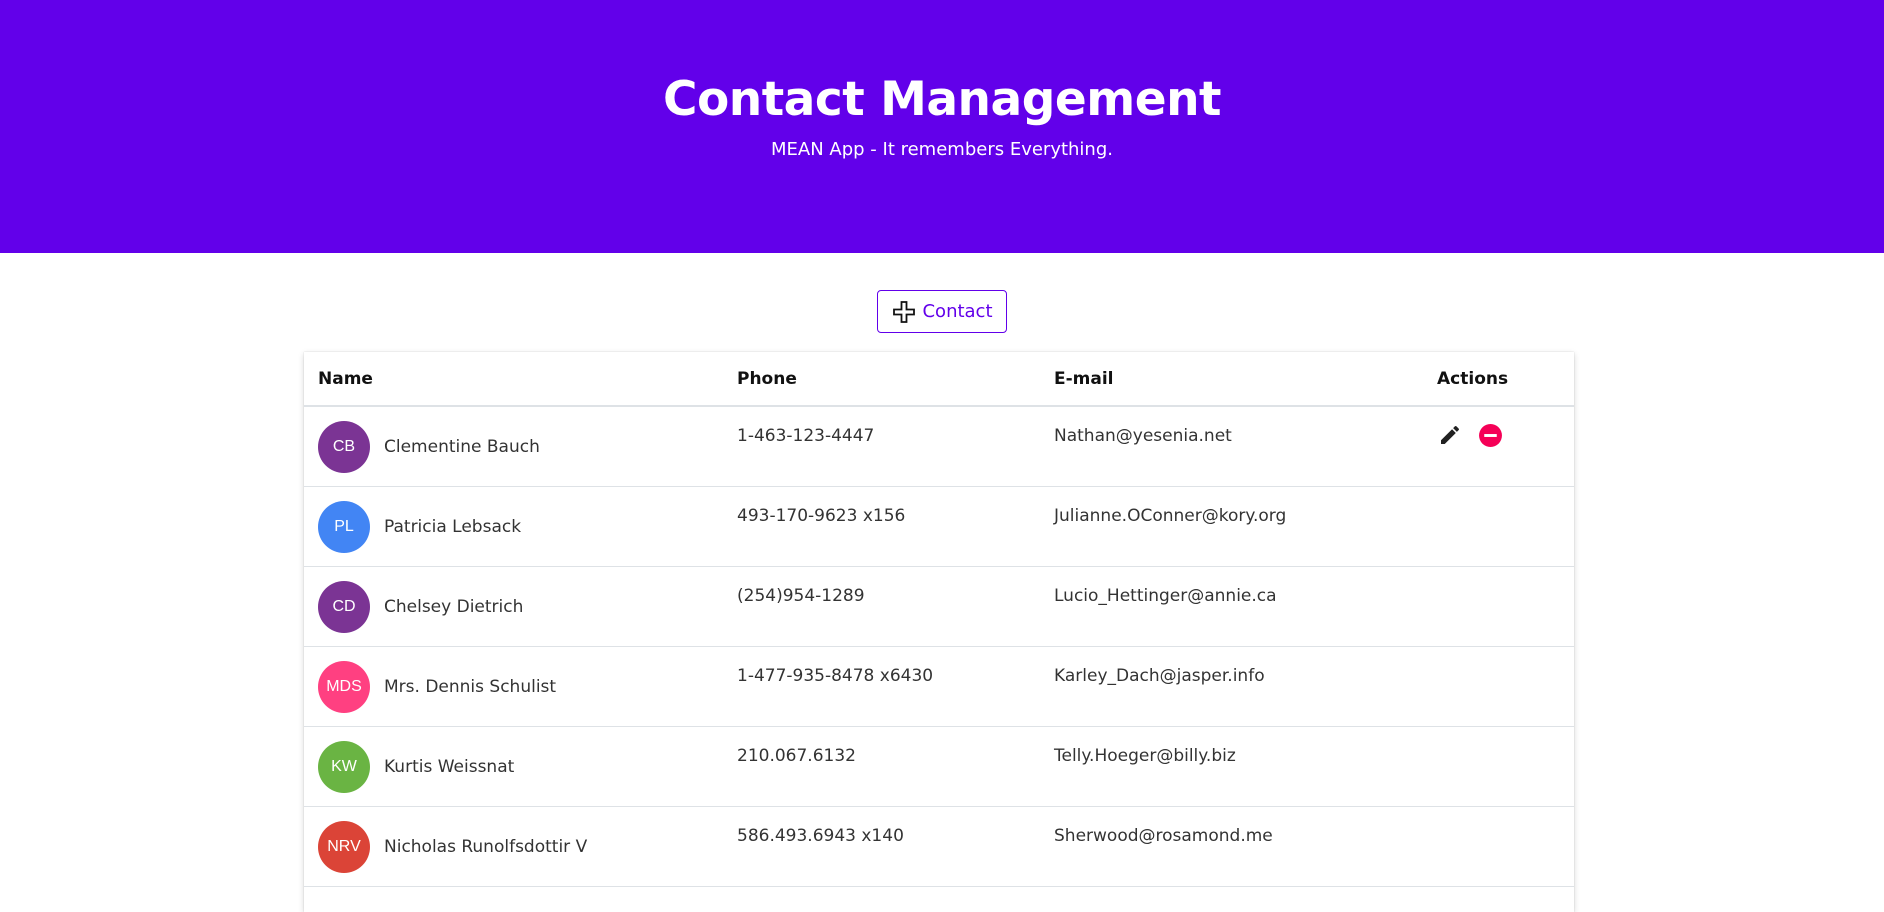  I want to click on column-header-name: Name, so click(520, 379).